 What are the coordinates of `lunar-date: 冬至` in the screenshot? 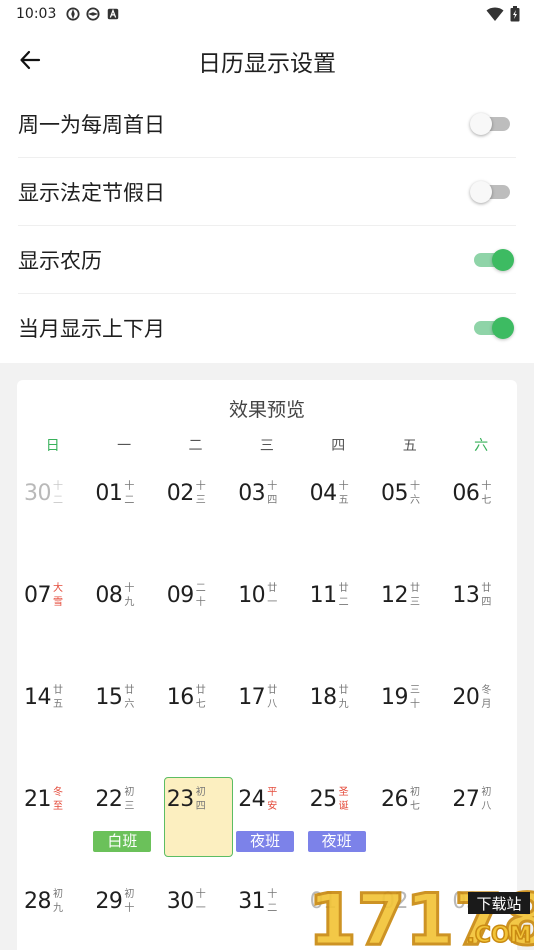 It's located at (58, 799).